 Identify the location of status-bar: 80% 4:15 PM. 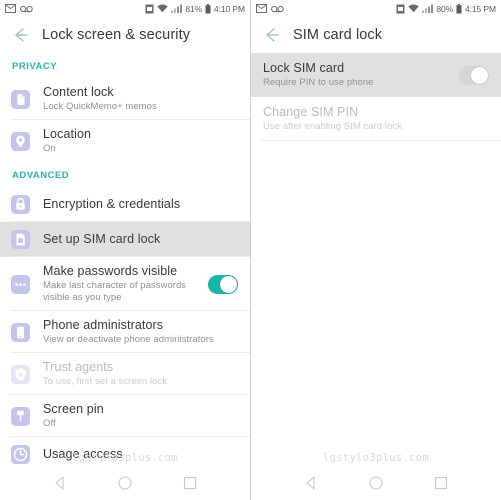
(376, 8).